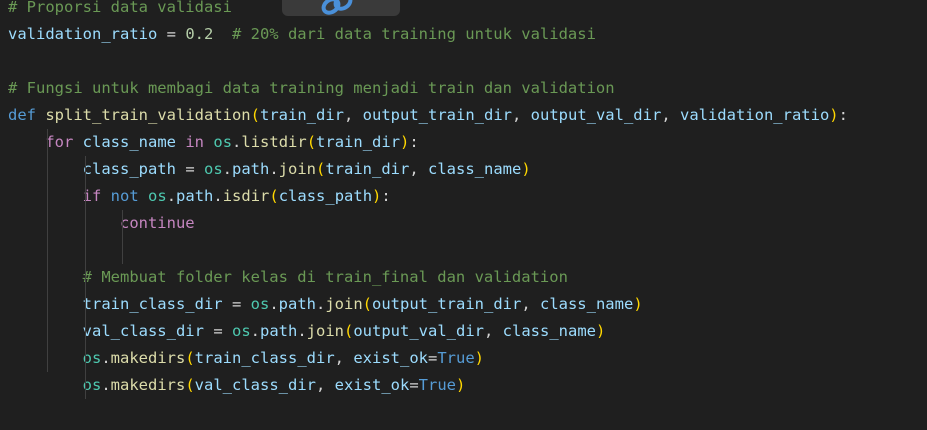  Describe the element at coordinates (413, 34) in the screenshot. I see `code-token: # 20% dari data training untuk validasi` at that location.